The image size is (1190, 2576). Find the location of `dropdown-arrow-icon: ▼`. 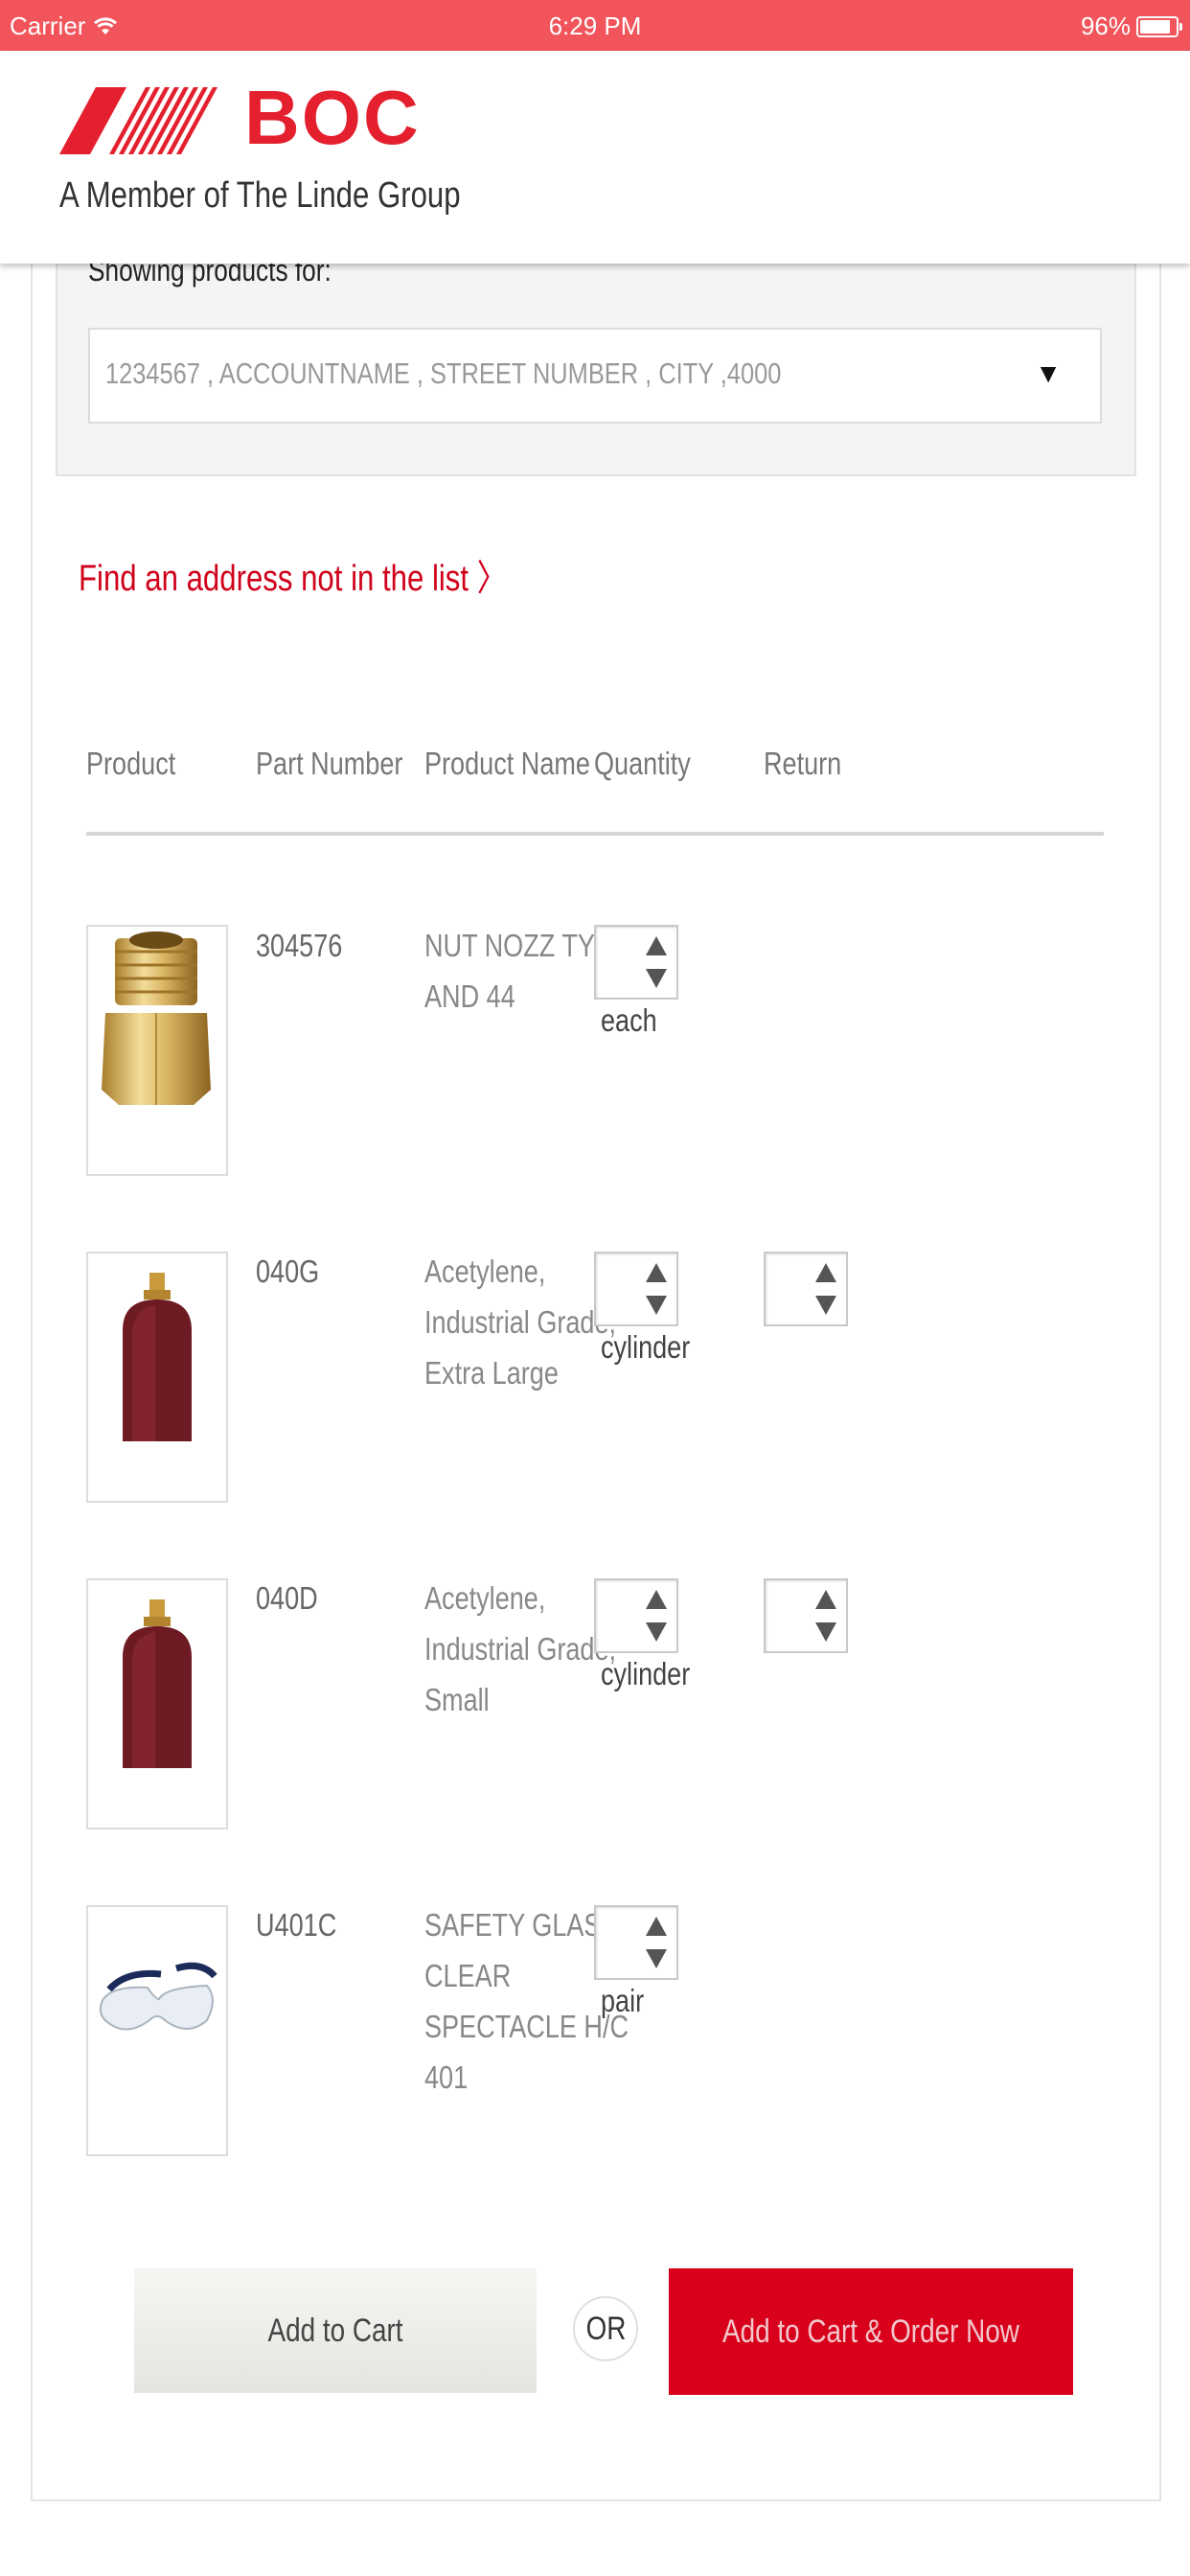

dropdown-arrow-icon: ▼ is located at coordinates (1048, 373).